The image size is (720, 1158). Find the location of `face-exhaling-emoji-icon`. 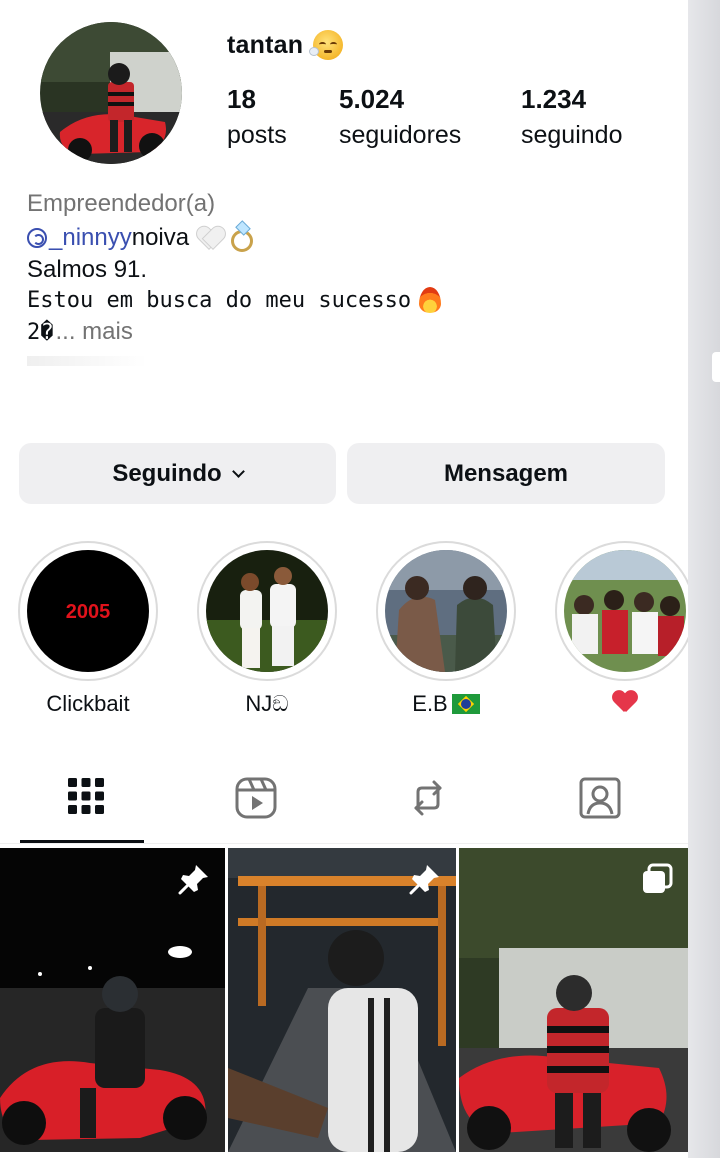

face-exhaling-emoji-icon is located at coordinates (326, 45).